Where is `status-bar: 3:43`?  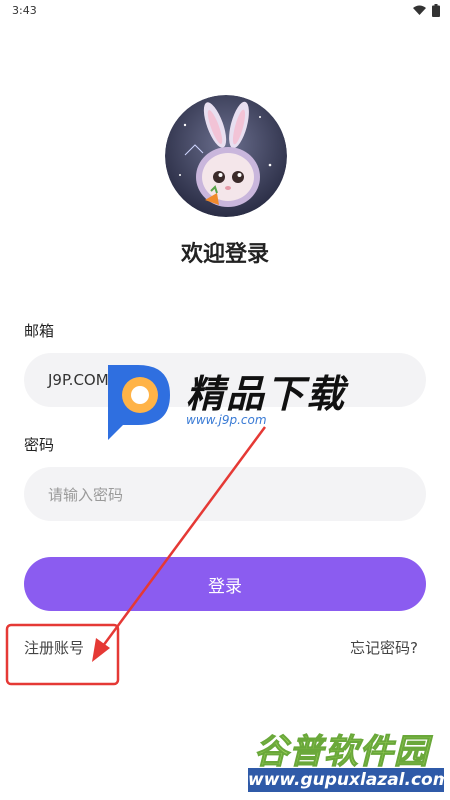 status-bar: 3:43 is located at coordinates (225, 11).